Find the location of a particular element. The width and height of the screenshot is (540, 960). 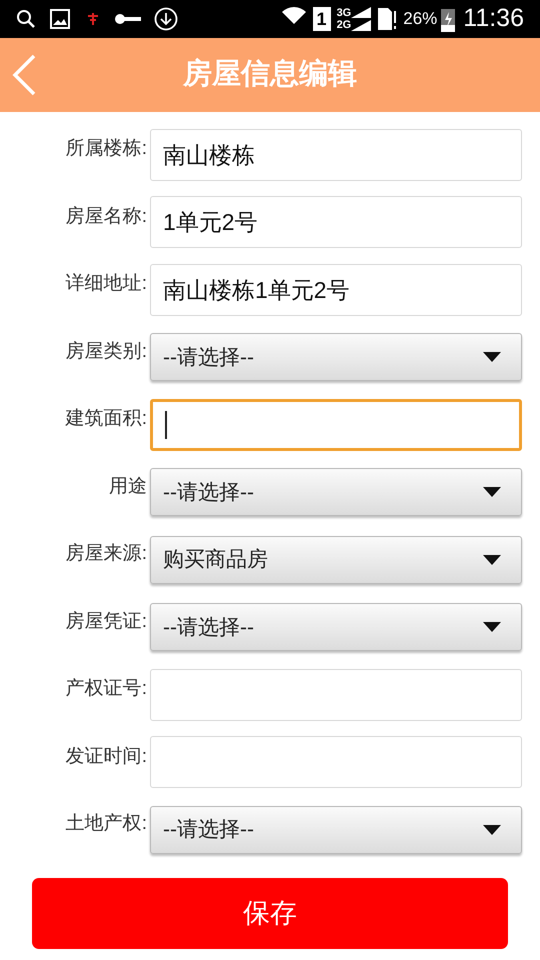

battery-percent: 26% is located at coordinates (420, 19).